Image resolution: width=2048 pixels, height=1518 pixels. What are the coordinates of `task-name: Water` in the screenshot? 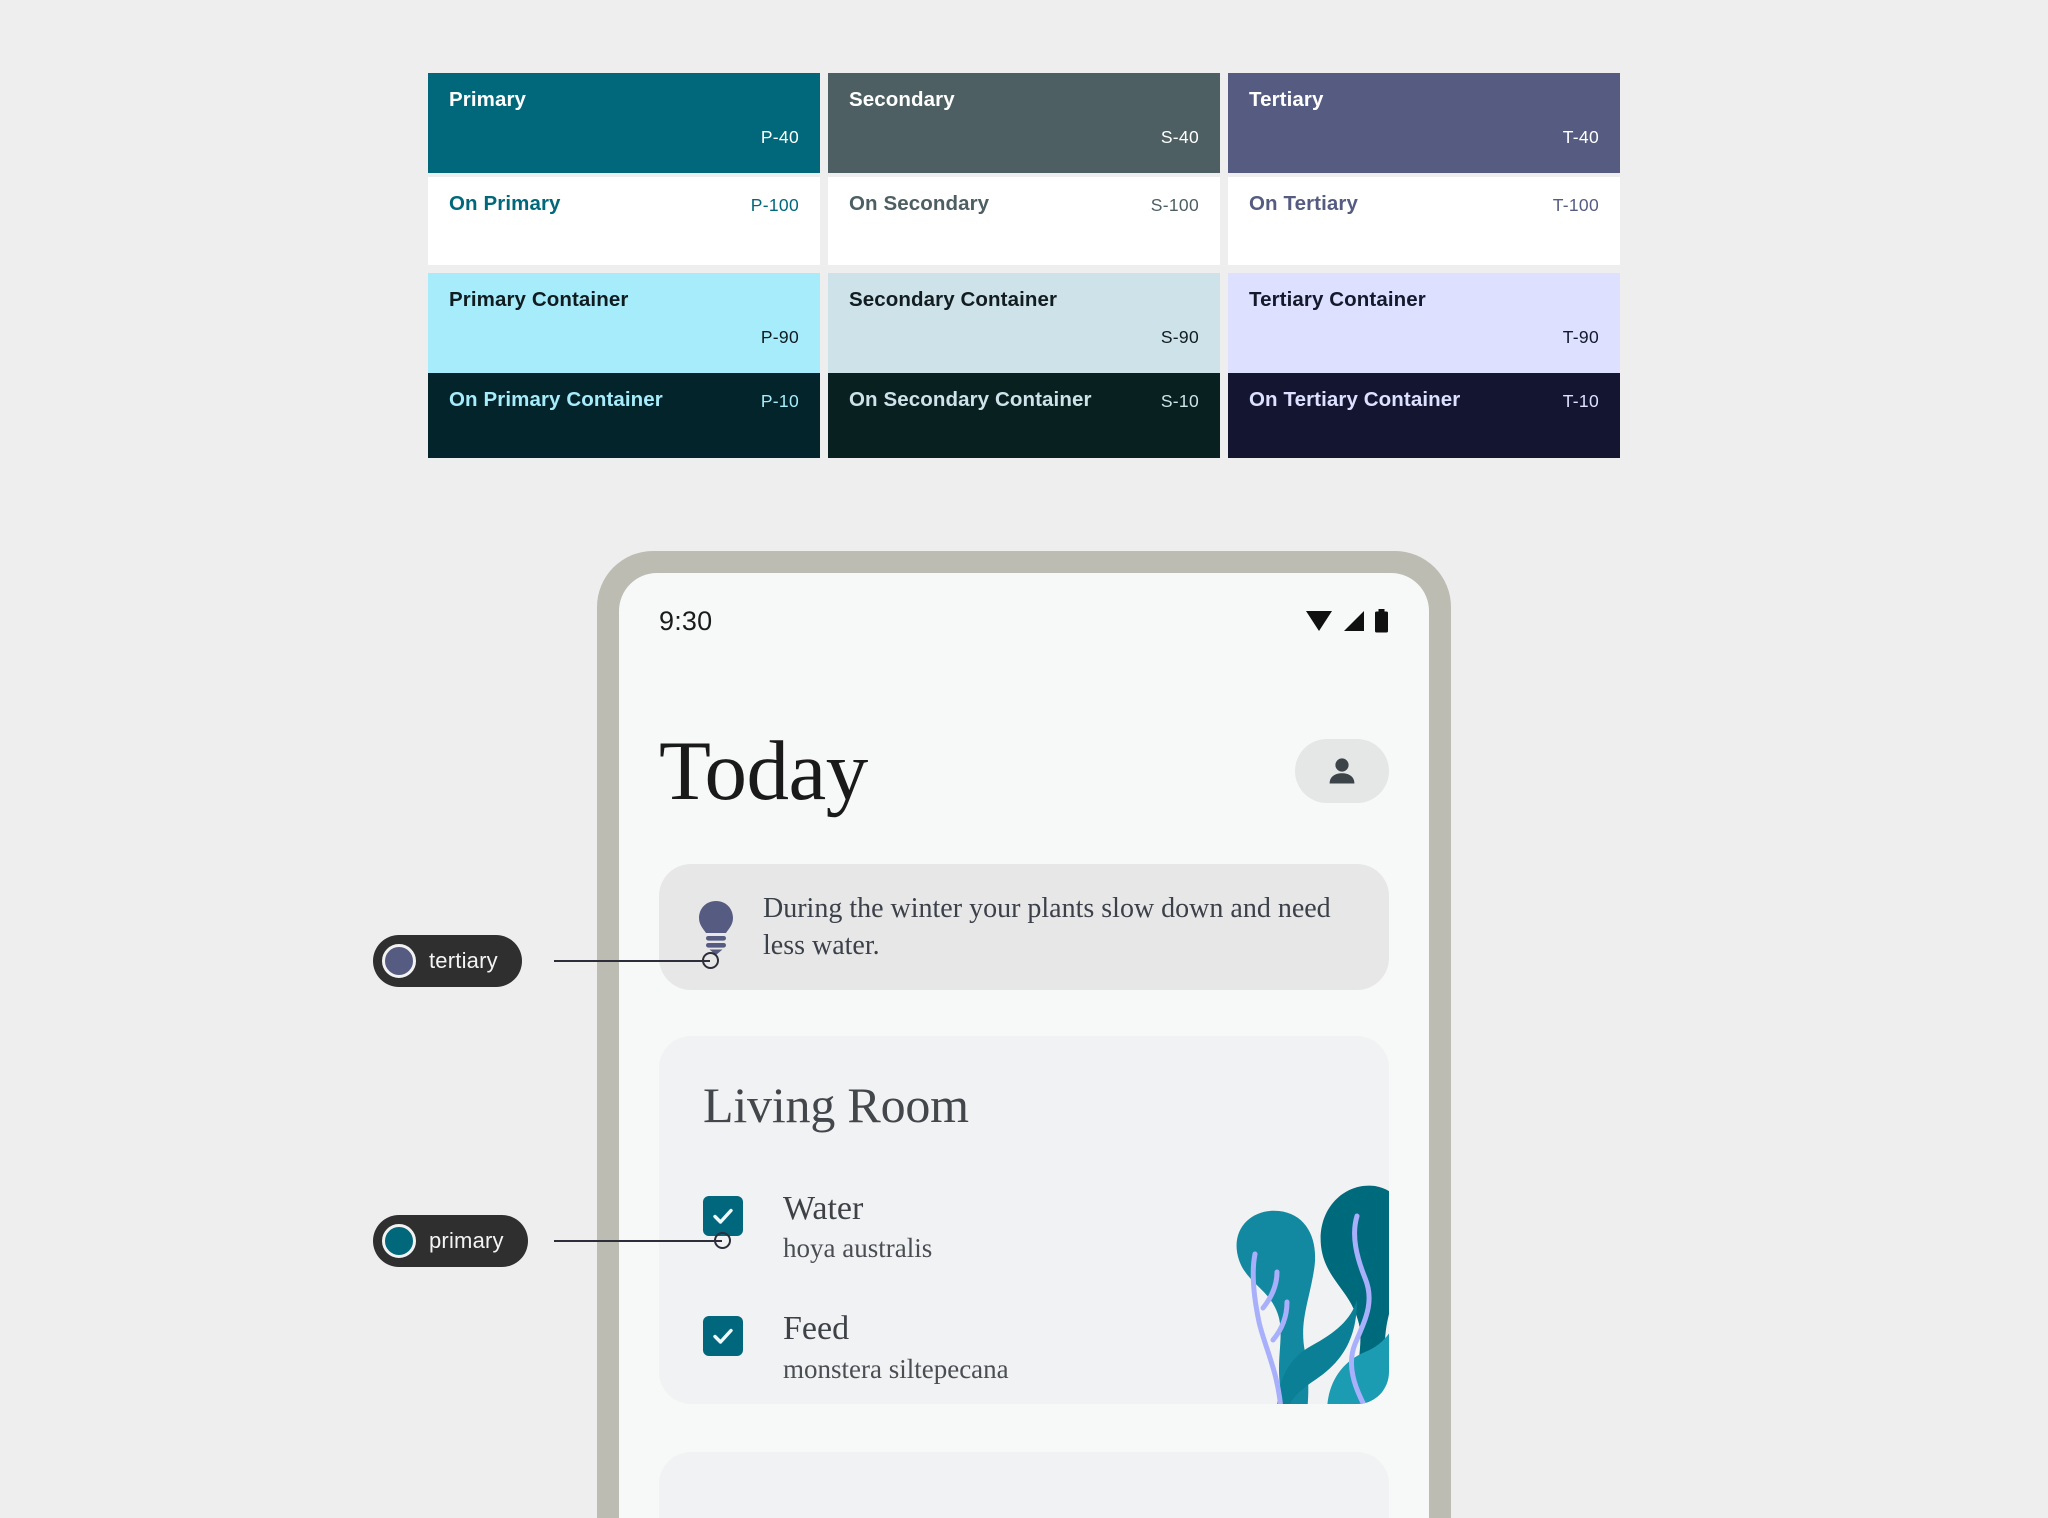 It's located at (823, 1208).